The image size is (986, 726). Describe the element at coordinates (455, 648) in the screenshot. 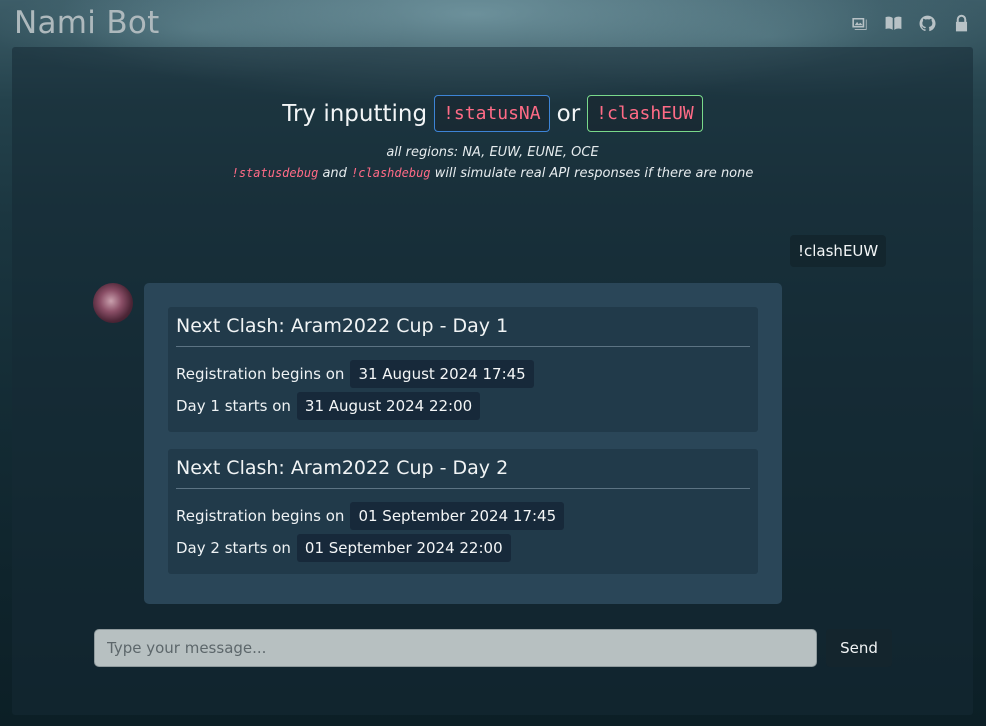

I see `message-input` at that location.